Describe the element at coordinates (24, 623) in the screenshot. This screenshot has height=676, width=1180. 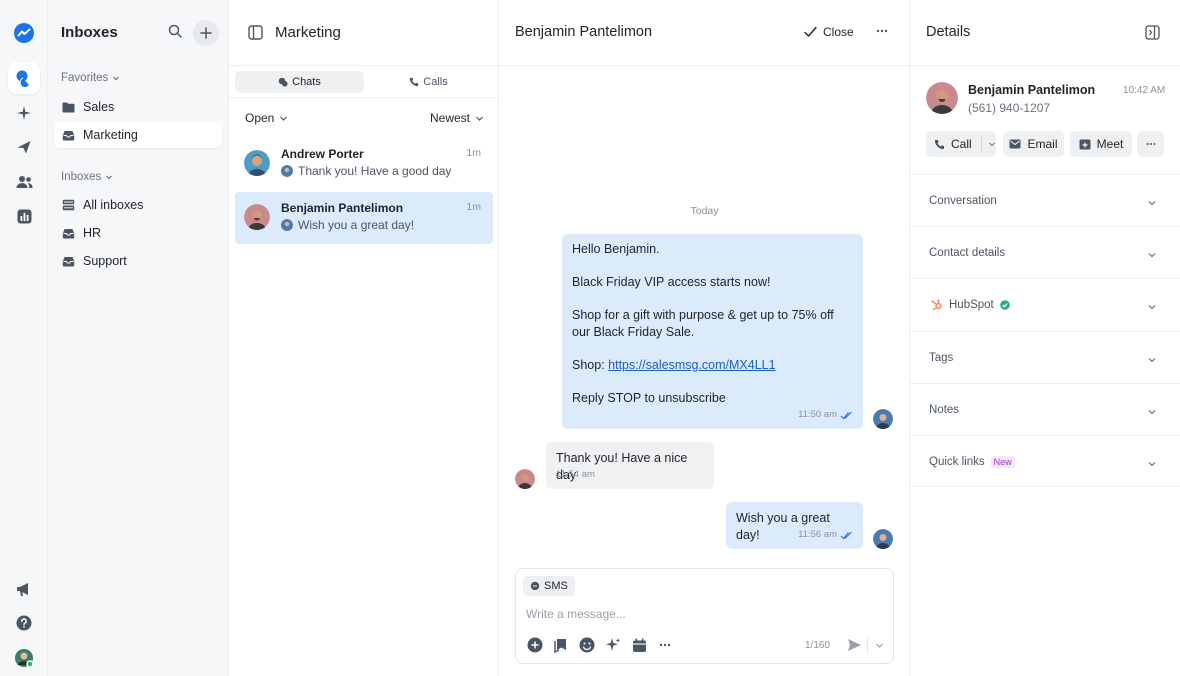
I see `help-icon` at that location.